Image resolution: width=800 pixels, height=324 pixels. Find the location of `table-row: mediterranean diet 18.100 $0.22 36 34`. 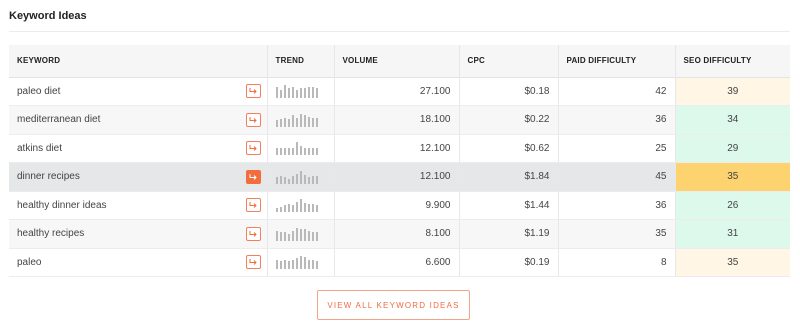

table-row: mediterranean diet 18.100 $0.22 36 34 is located at coordinates (399, 120).